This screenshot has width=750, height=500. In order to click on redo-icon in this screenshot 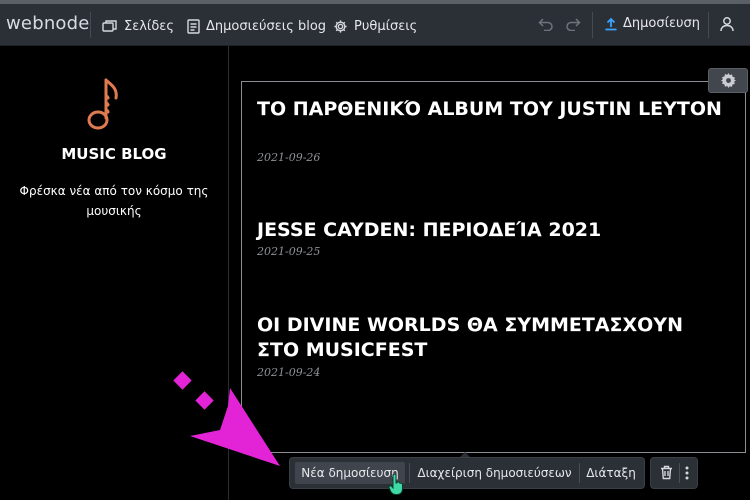, I will do `click(573, 24)`.